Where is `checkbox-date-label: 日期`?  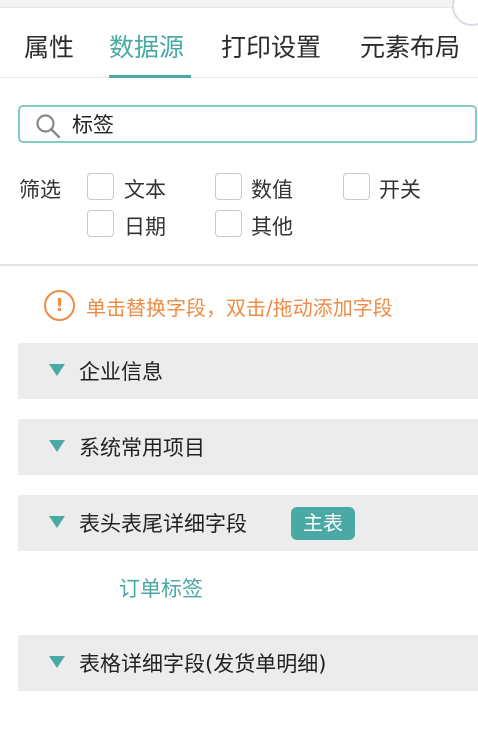
checkbox-date-label: 日期 is located at coordinates (145, 227).